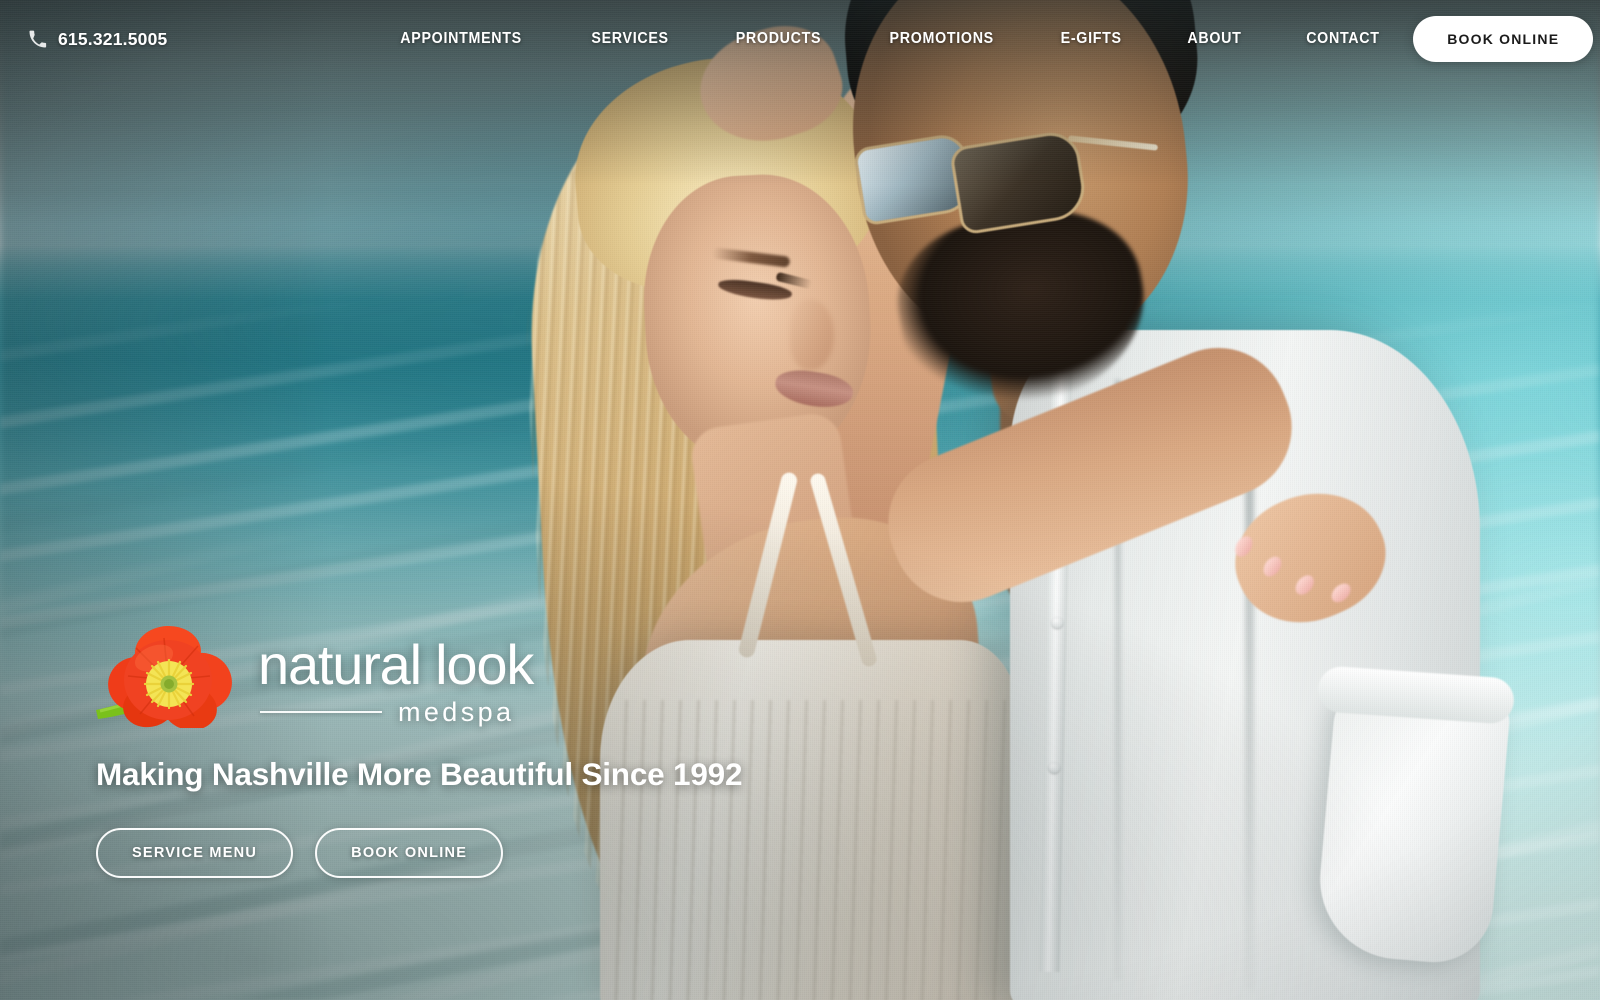 This screenshot has height=1000, width=1600. Describe the element at coordinates (812, 335) in the screenshot. I see `woman-nose` at that location.